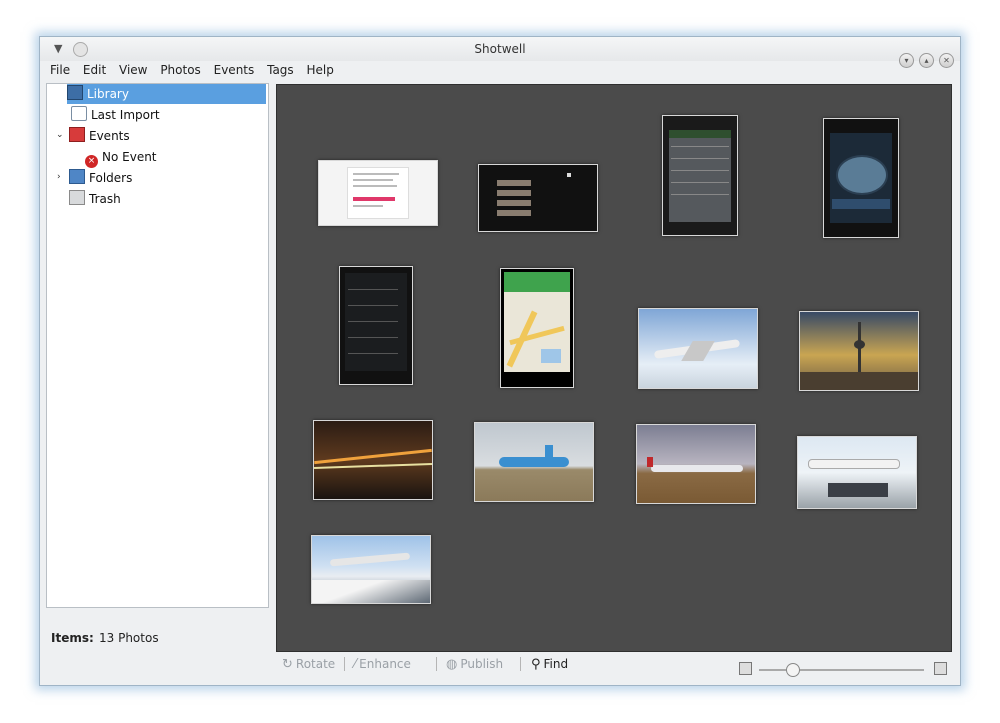 The image size is (1000, 723). Describe the element at coordinates (234, 70) in the screenshot. I see `menu-events: Events` at that location.